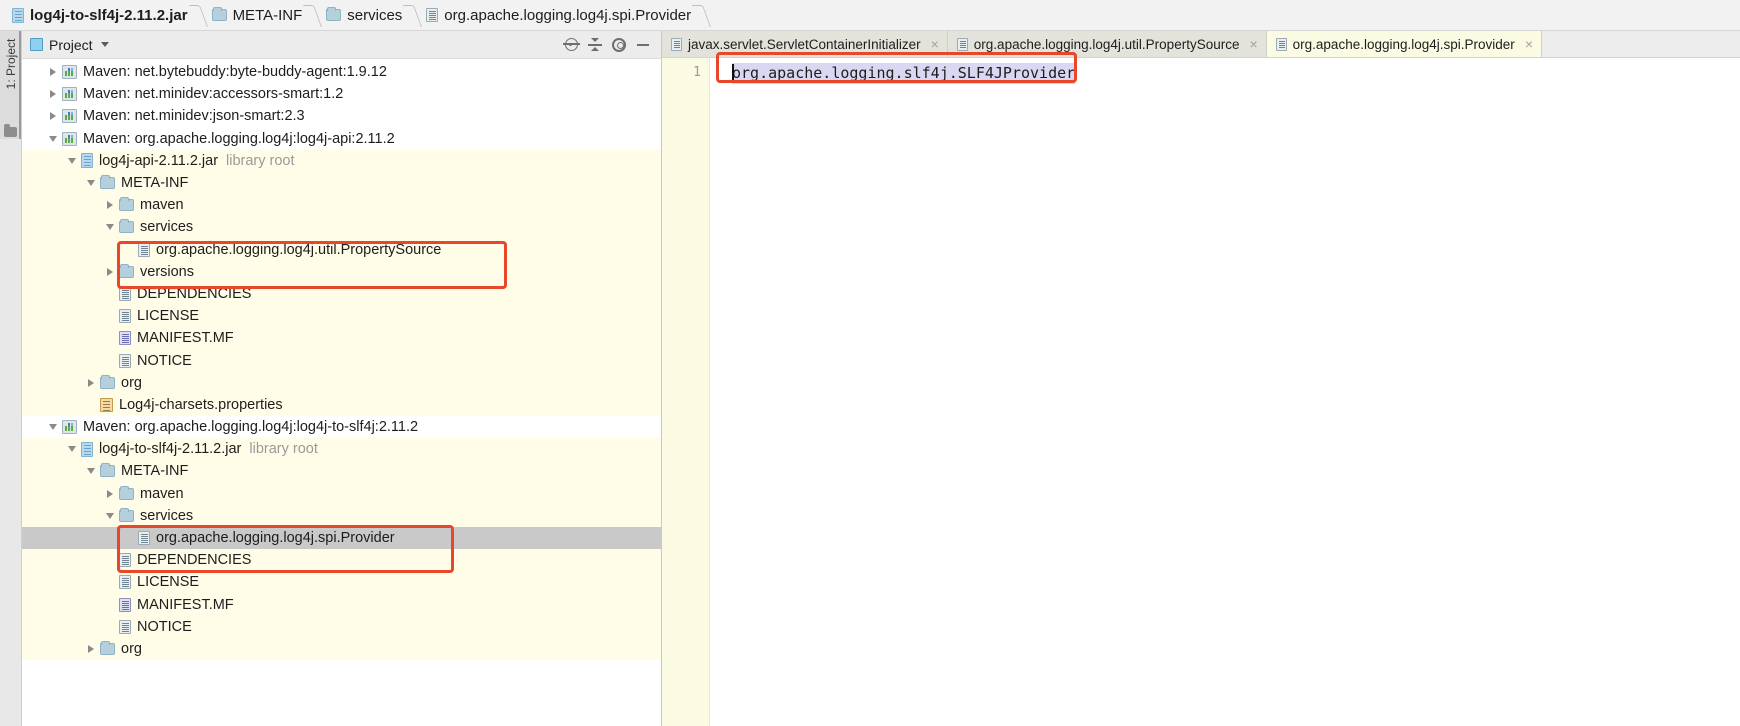 The image size is (1740, 726). What do you see at coordinates (99, 15) in the screenshot?
I see `breadcrumb-item-0: log4j-to-slf4j-2.11.2.jar` at bounding box center [99, 15].